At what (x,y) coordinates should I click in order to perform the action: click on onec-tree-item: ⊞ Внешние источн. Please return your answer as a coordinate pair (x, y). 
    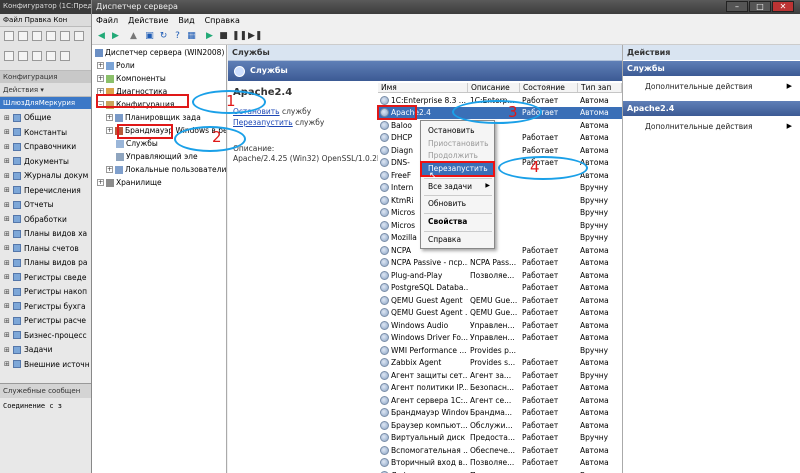
    Looking at the image, I should click on (45, 363).